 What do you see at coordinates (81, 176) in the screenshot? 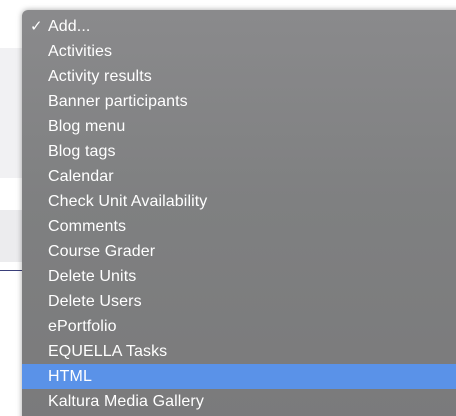
I see `menu-item-label: Calendar` at bounding box center [81, 176].